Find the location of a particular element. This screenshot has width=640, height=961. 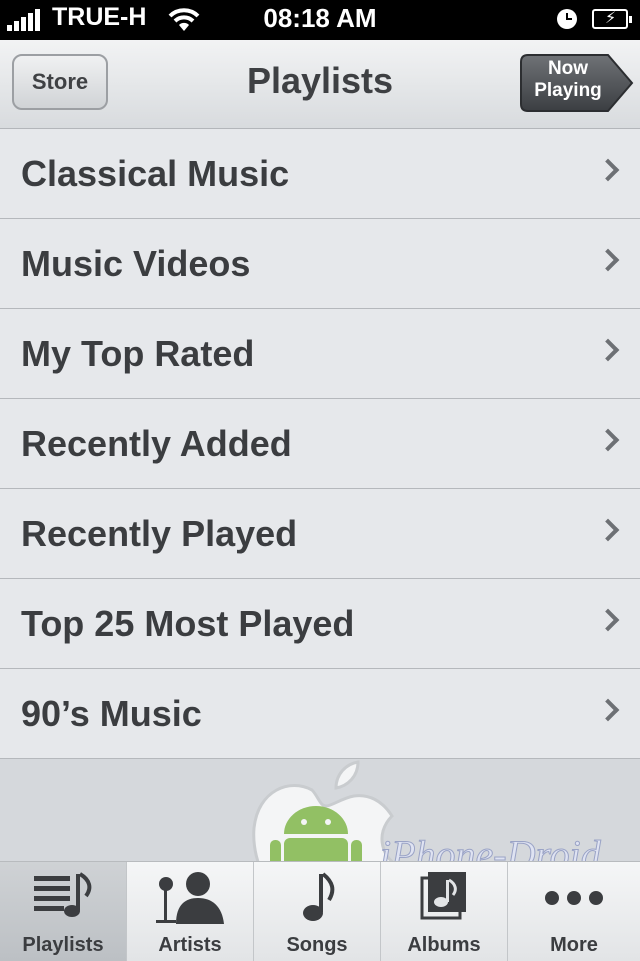

playlist-label: Classical Music is located at coordinates (155, 173).